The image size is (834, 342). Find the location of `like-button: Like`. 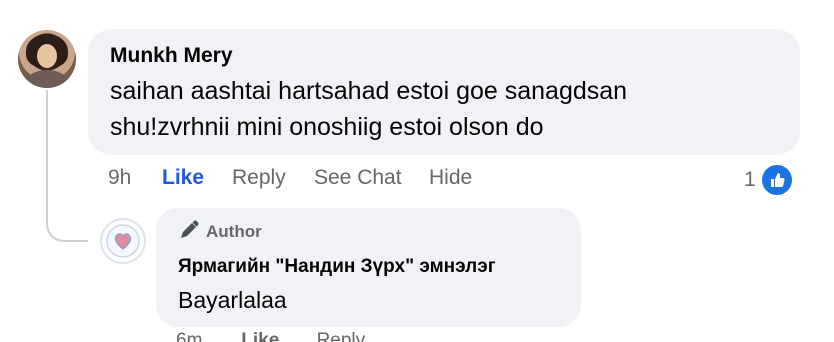

like-button: Like is located at coordinates (197, 178).